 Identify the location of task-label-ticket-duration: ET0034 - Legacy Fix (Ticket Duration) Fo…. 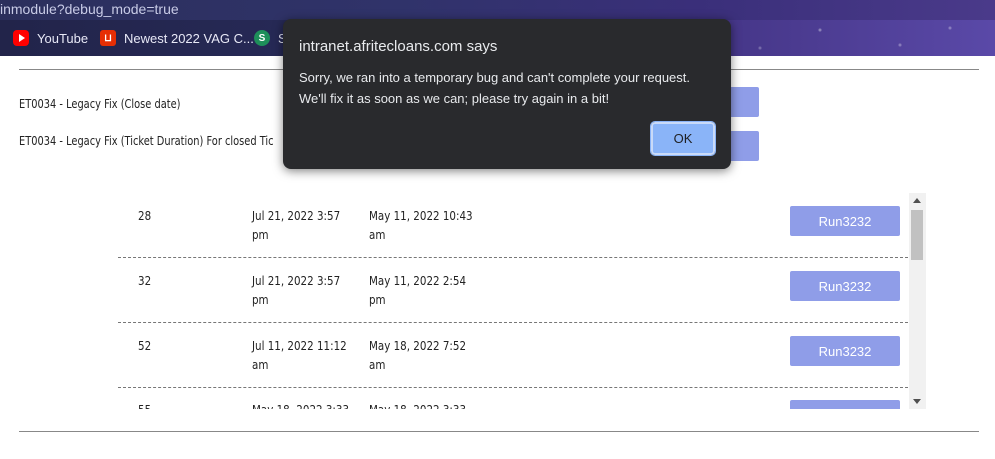
(146, 141).